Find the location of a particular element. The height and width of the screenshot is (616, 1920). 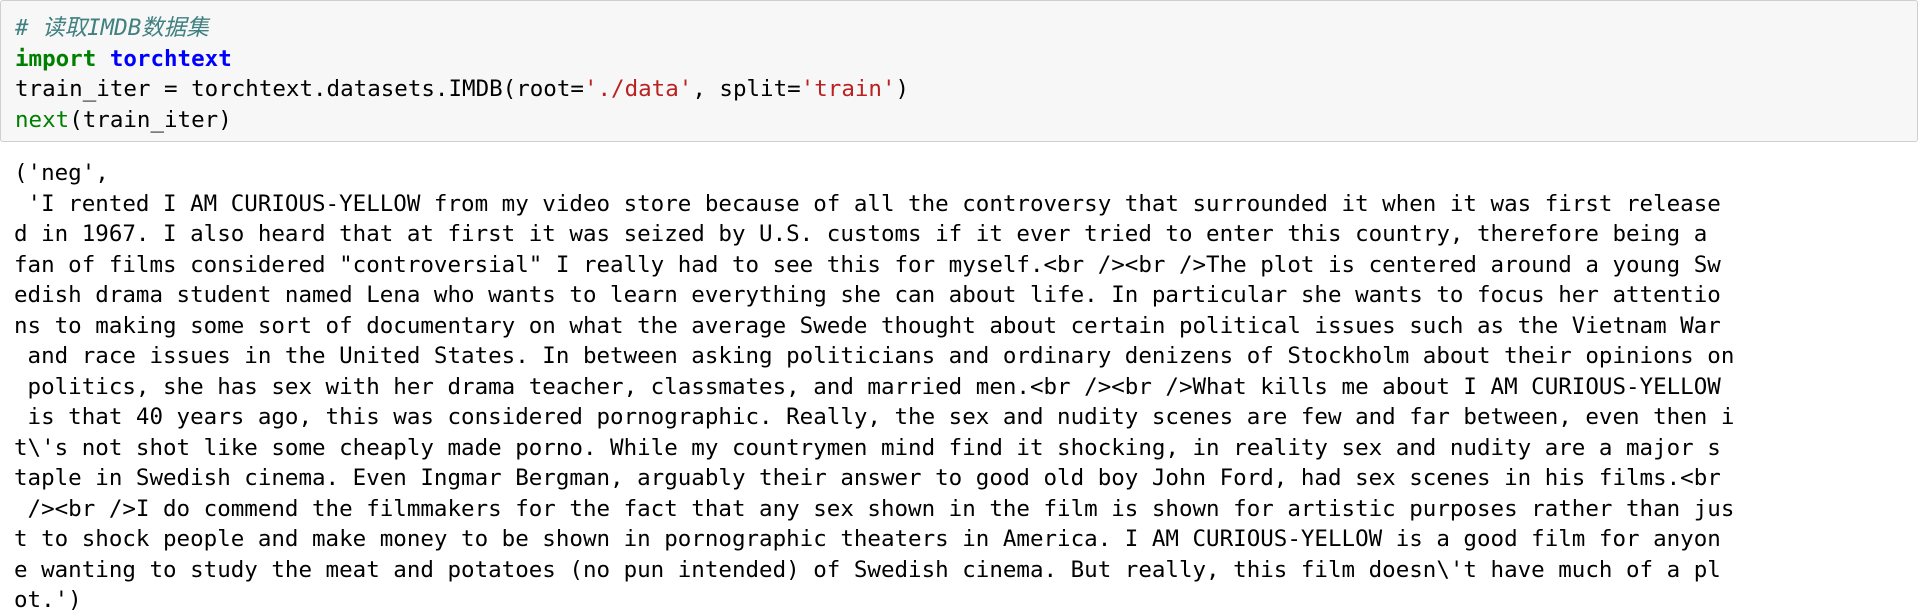

code-line-import: import torchtext is located at coordinates (462, 59).